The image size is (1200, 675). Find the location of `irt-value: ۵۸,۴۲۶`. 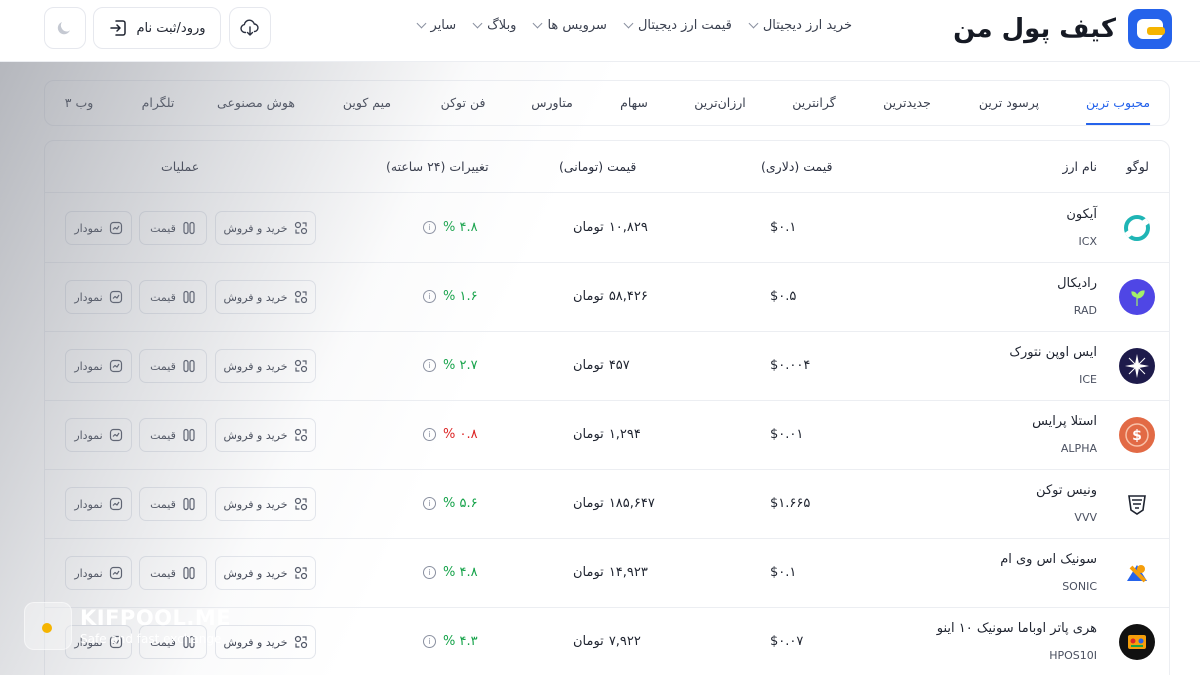

irt-value: ۵۸,۴۲۶ is located at coordinates (628, 296).